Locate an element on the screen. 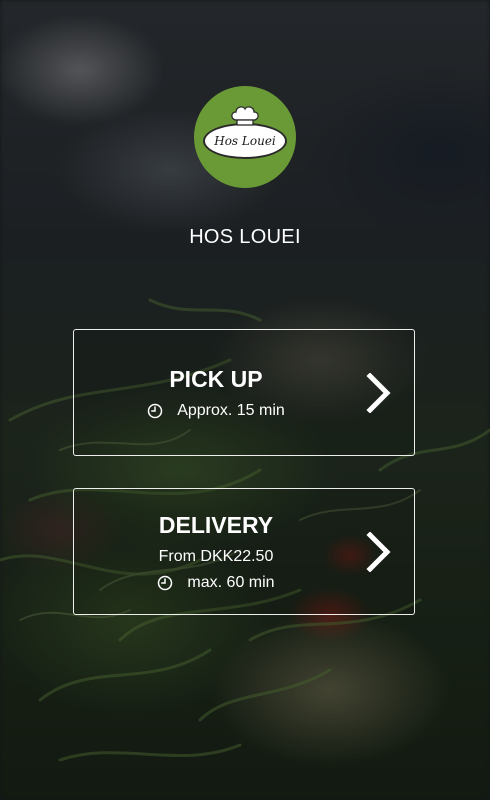  delivery-option-button: DELIVERY From DKK22.50 max. 60 min is located at coordinates (244, 551).